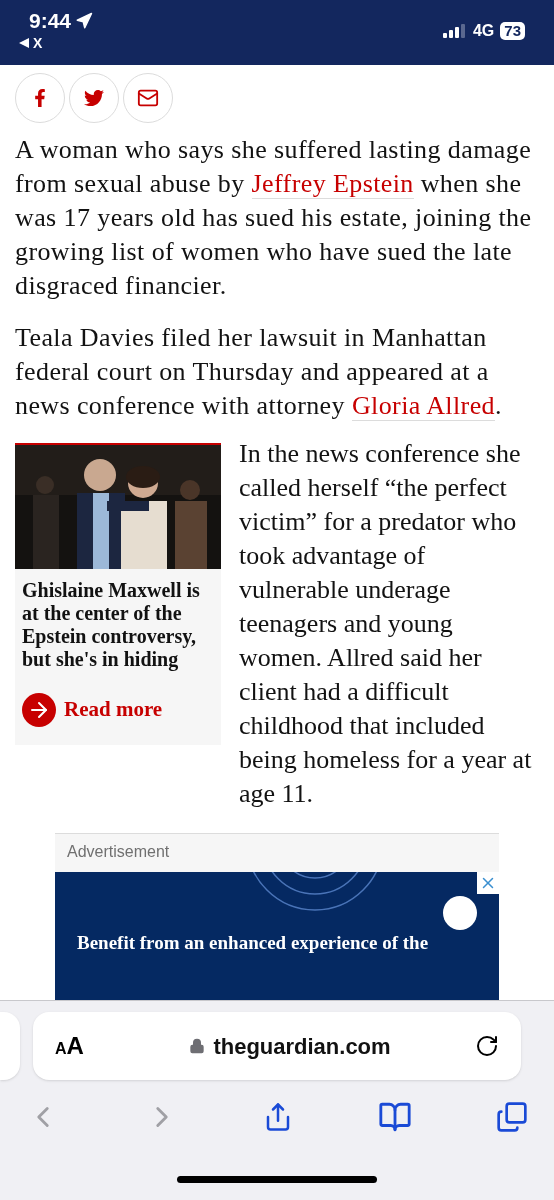 The height and width of the screenshot is (1200, 554). What do you see at coordinates (423, 406) in the screenshot?
I see `article-link: Gloria Allred` at bounding box center [423, 406].